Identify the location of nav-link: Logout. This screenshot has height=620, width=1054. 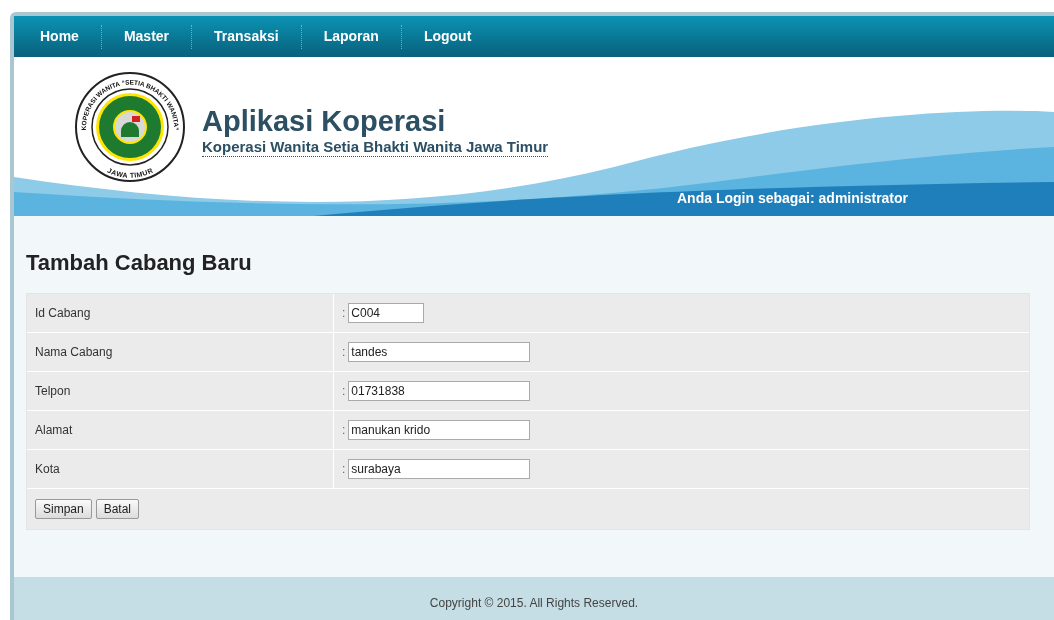
(447, 36).